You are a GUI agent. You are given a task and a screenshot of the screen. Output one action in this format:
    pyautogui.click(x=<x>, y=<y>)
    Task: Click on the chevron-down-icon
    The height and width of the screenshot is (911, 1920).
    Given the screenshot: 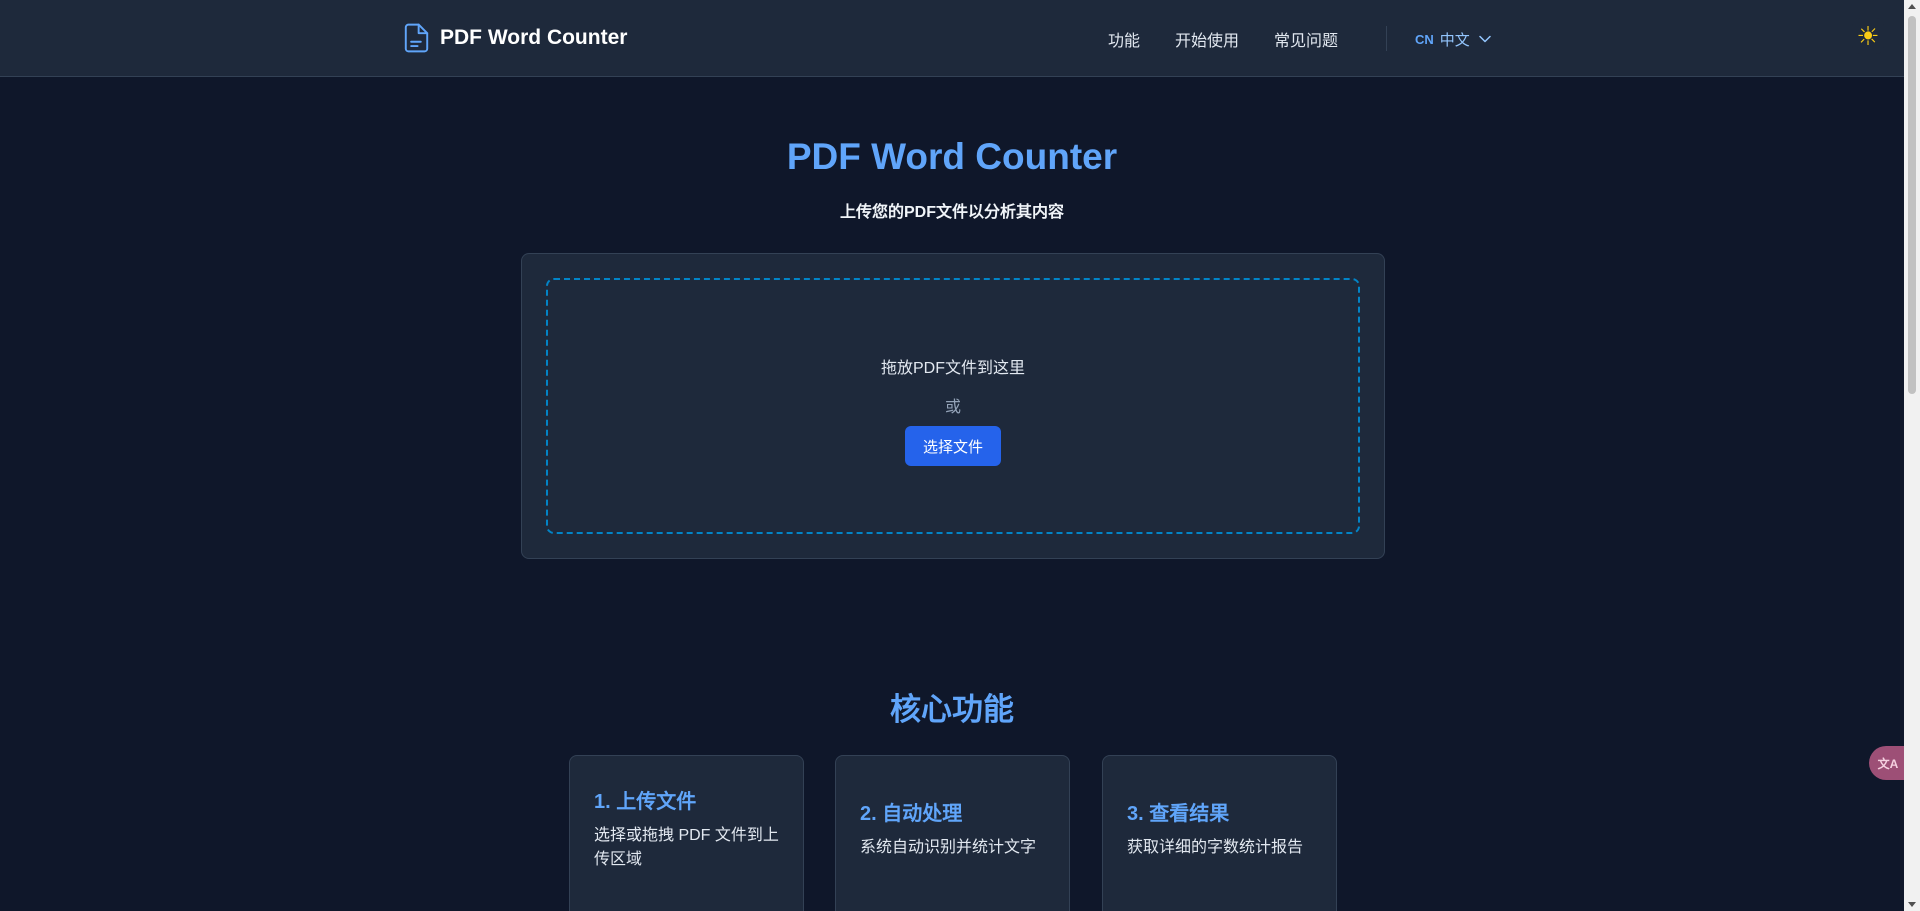 What is the action you would take?
    pyautogui.click(x=1485, y=39)
    